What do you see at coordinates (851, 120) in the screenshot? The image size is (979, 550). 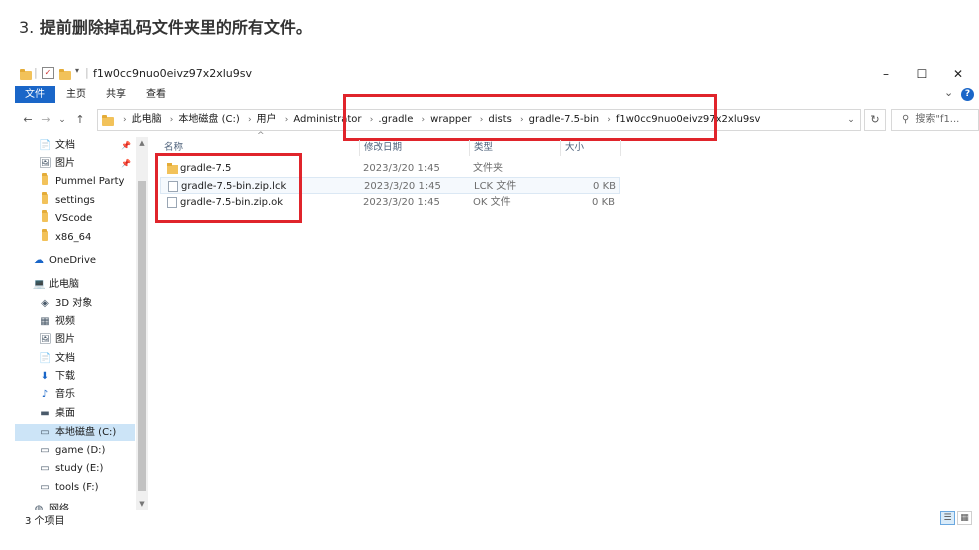 I see `address-history-dropdown: ⌄` at bounding box center [851, 120].